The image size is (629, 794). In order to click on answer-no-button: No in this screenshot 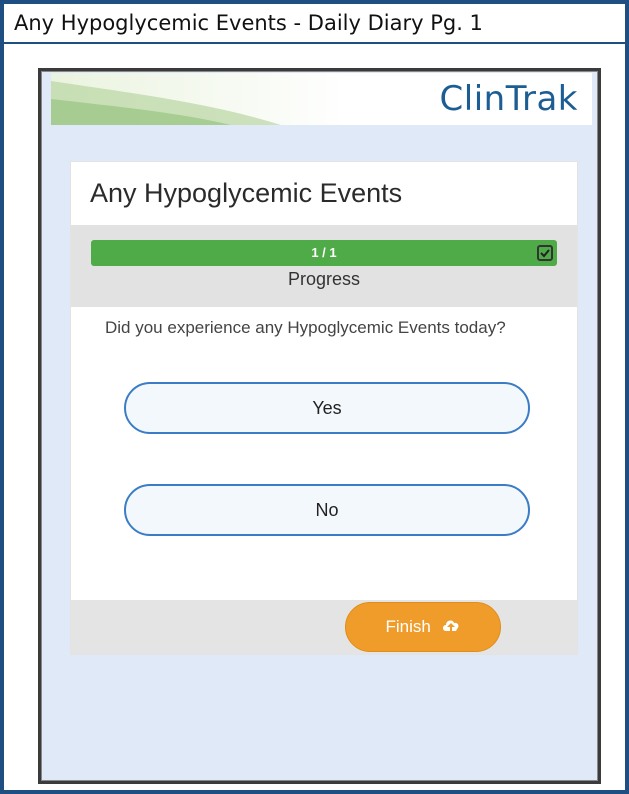, I will do `click(327, 510)`.